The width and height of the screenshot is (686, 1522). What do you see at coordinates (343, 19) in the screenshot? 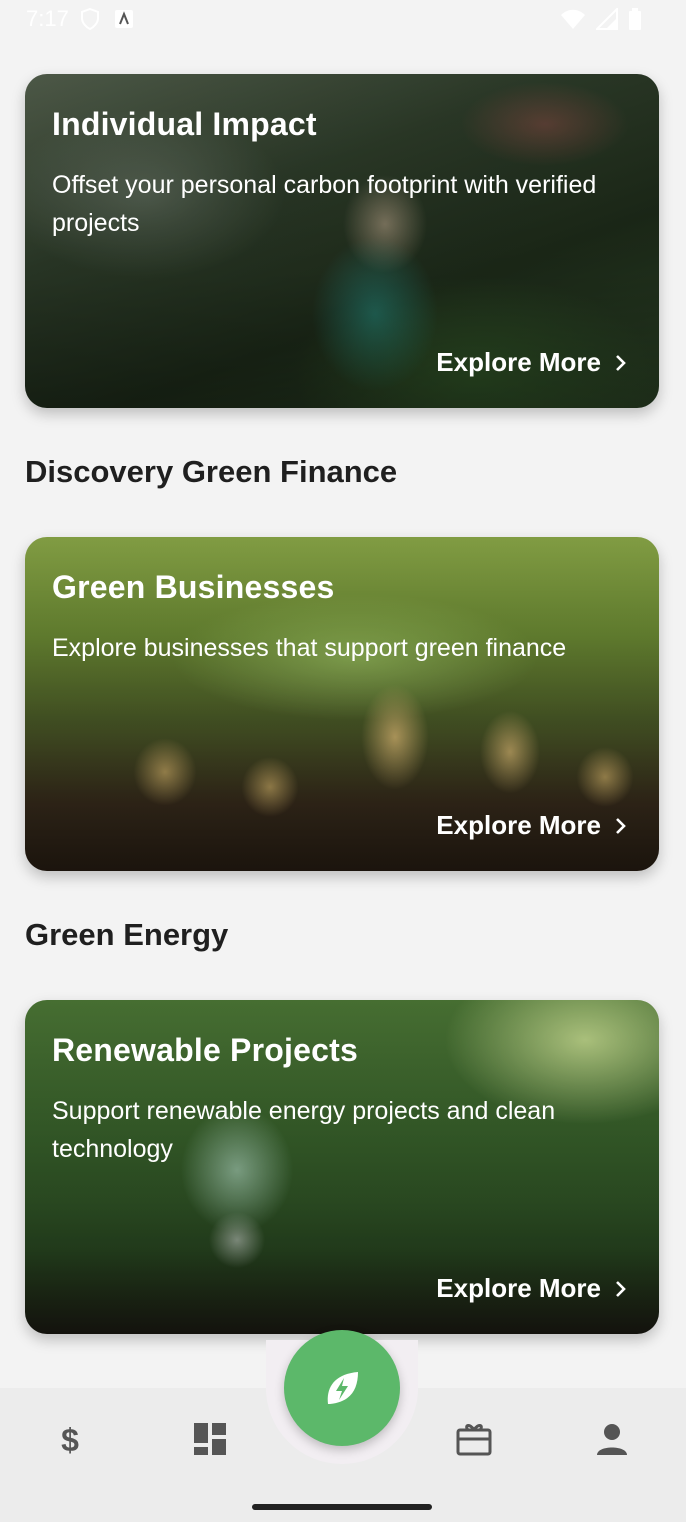
I see `status-bar: 7:17` at bounding box center [343, 19].